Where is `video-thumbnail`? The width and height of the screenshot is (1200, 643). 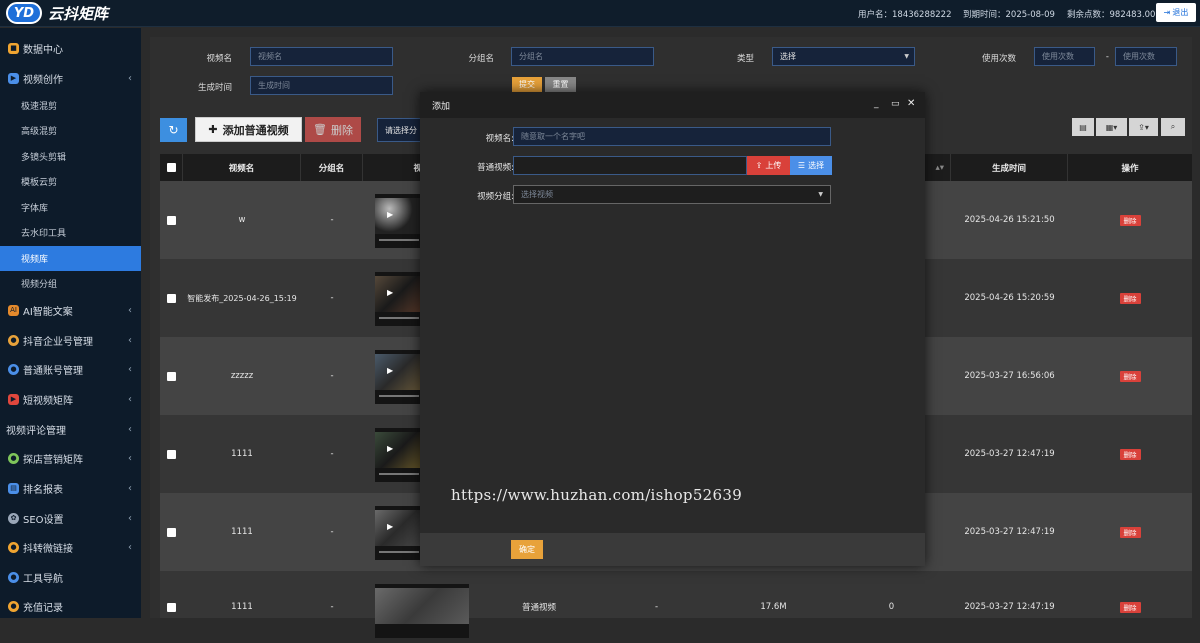
video-thumbnail is located at coordinates (422, 611).